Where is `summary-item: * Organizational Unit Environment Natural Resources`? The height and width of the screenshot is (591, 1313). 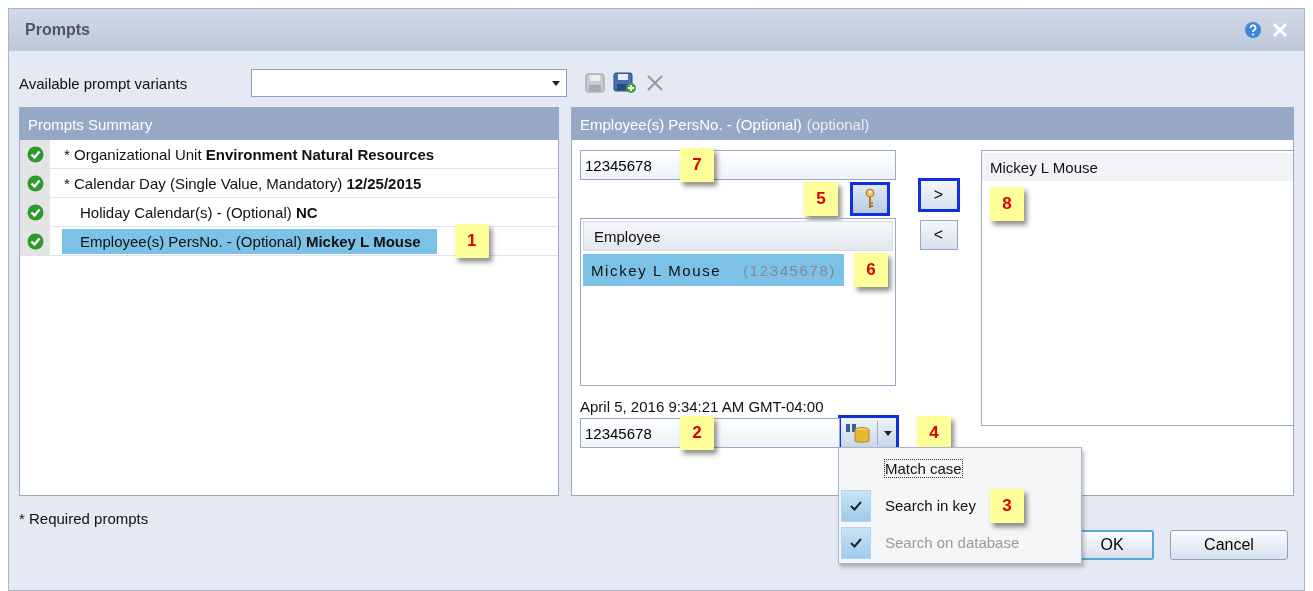 summary-item: * Organizational Unit Environment Natural Resources is located at coordinates (249, 154).